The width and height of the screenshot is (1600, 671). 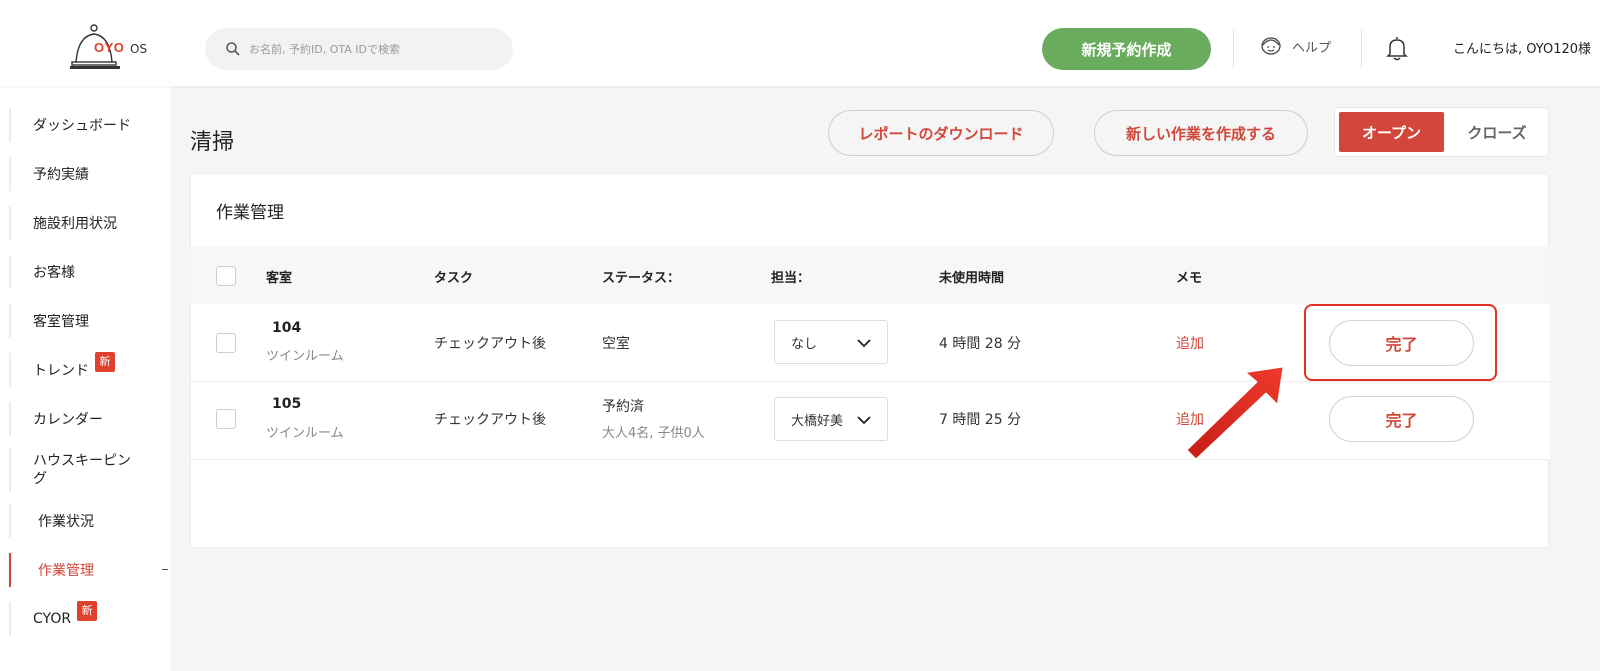 I want to click on help-link: ヘルプ, so click(x=1295, y=46).